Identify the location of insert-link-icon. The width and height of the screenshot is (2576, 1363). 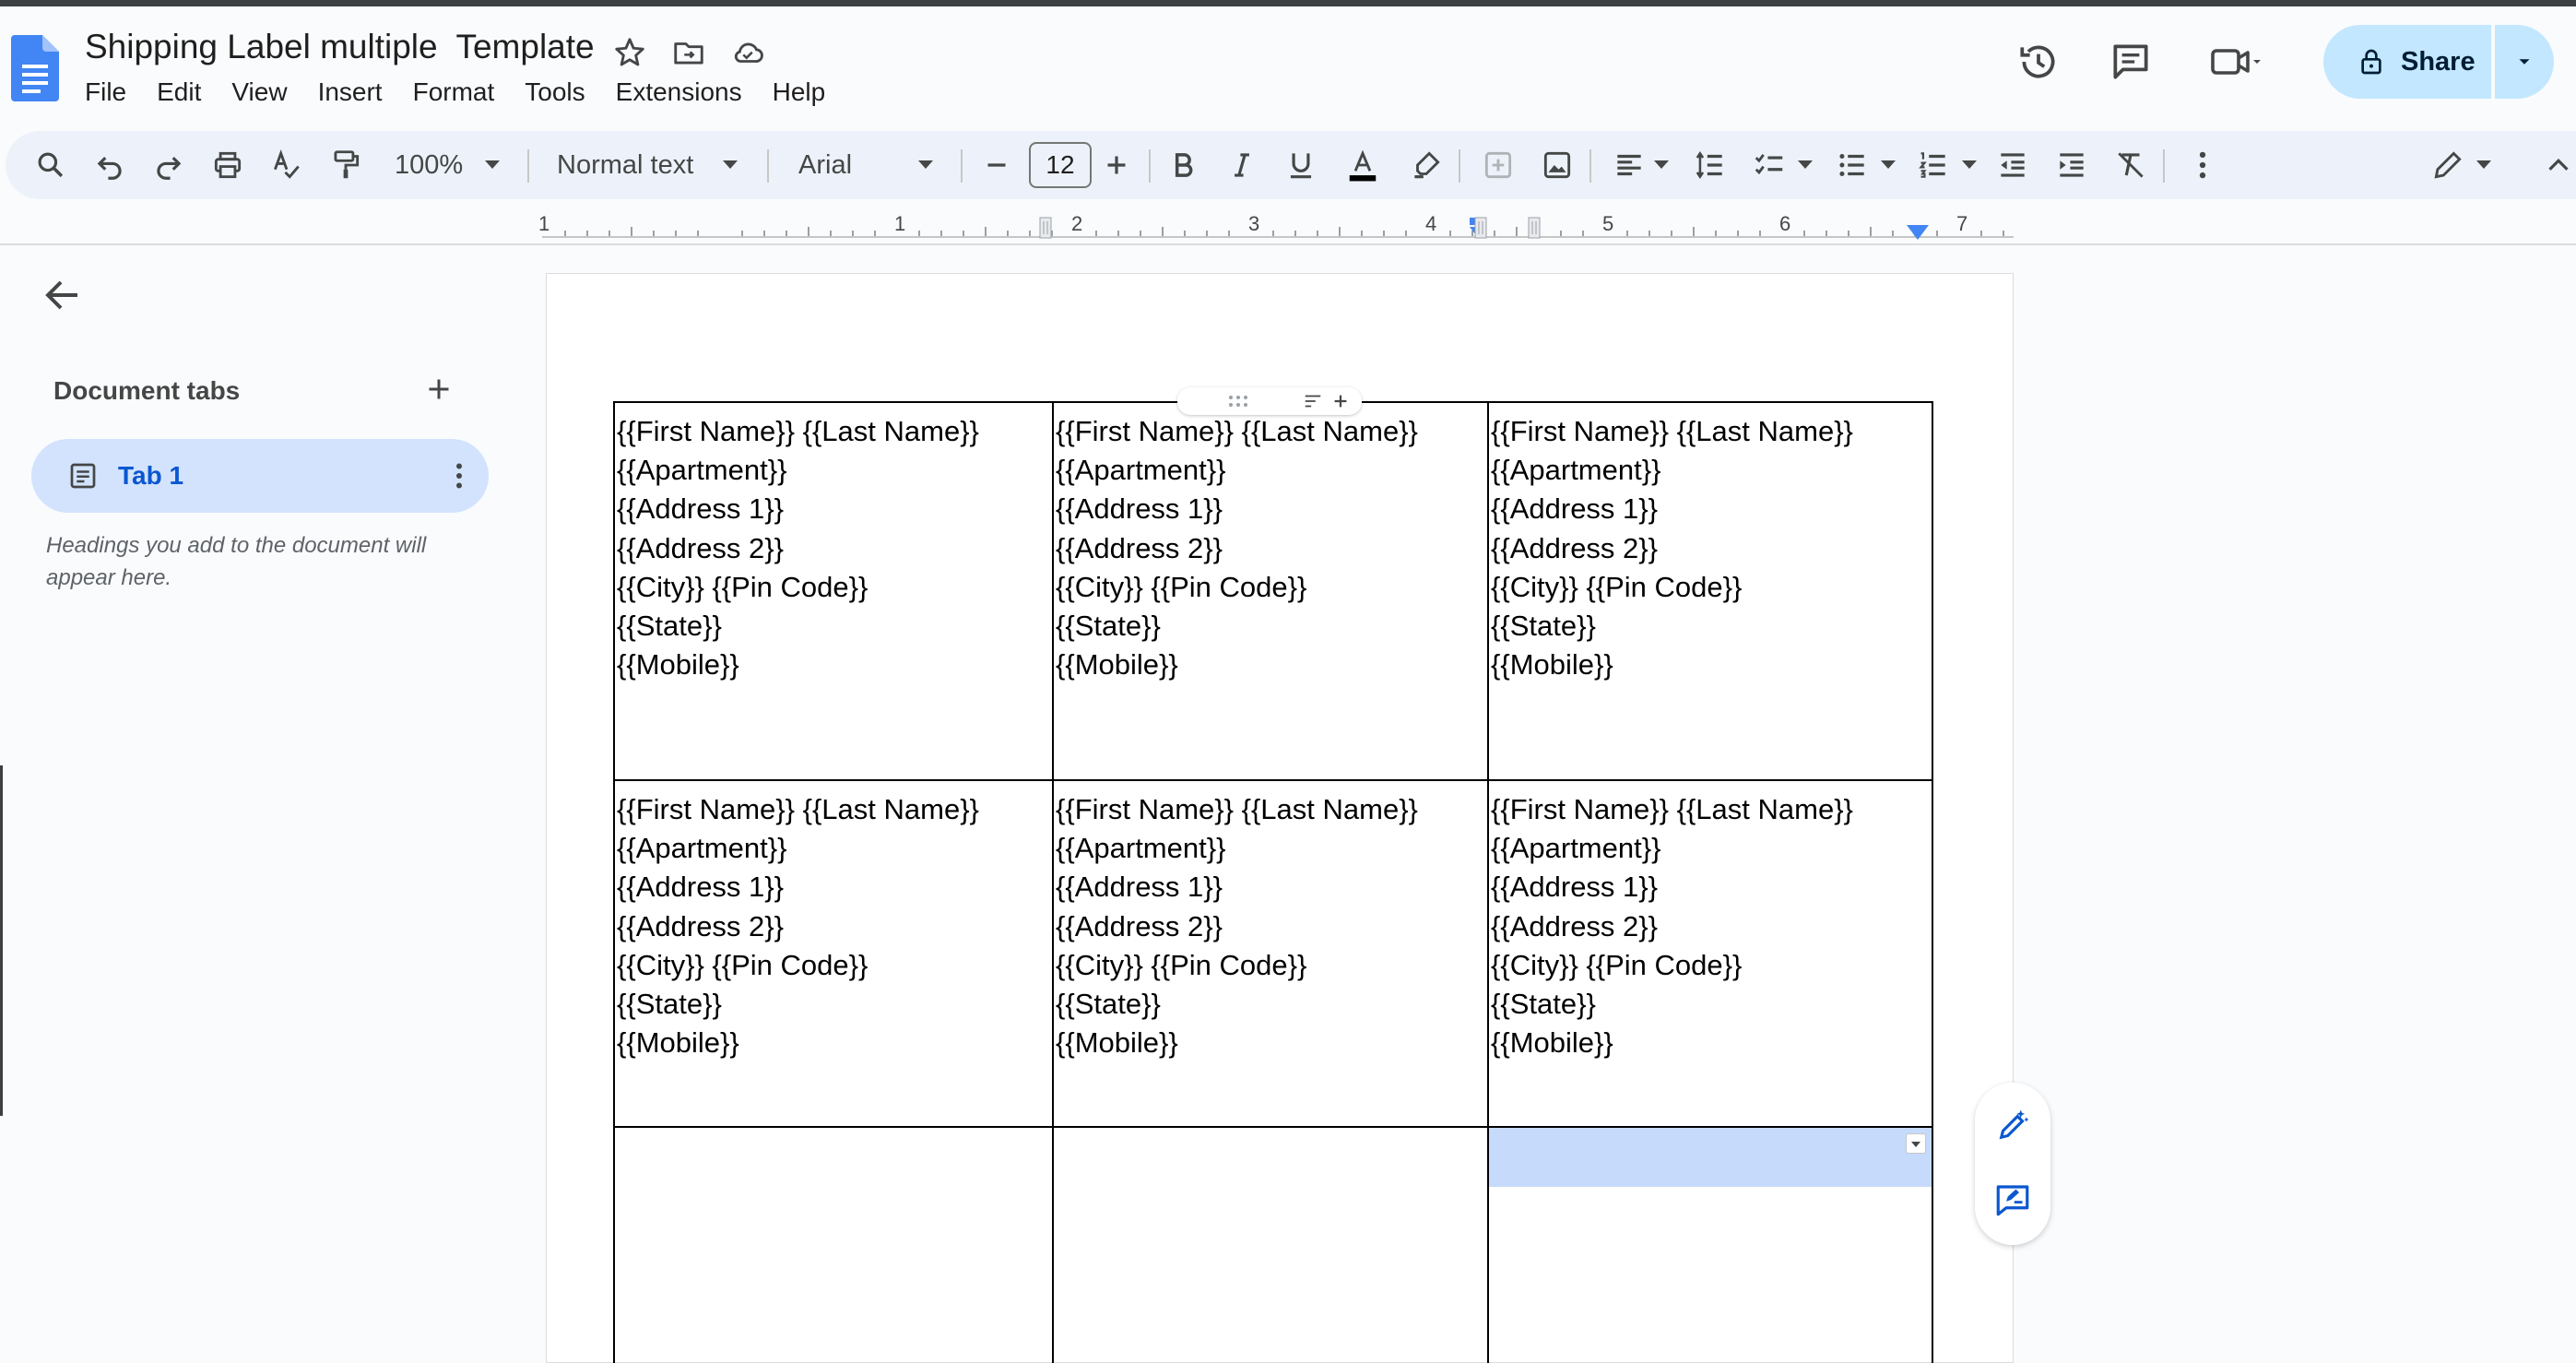
(1498, 165).